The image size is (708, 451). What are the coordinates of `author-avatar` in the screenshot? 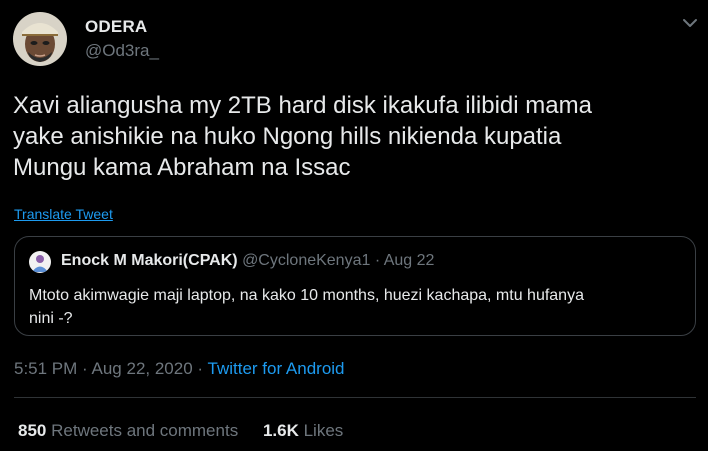 It's located at (40, 39).